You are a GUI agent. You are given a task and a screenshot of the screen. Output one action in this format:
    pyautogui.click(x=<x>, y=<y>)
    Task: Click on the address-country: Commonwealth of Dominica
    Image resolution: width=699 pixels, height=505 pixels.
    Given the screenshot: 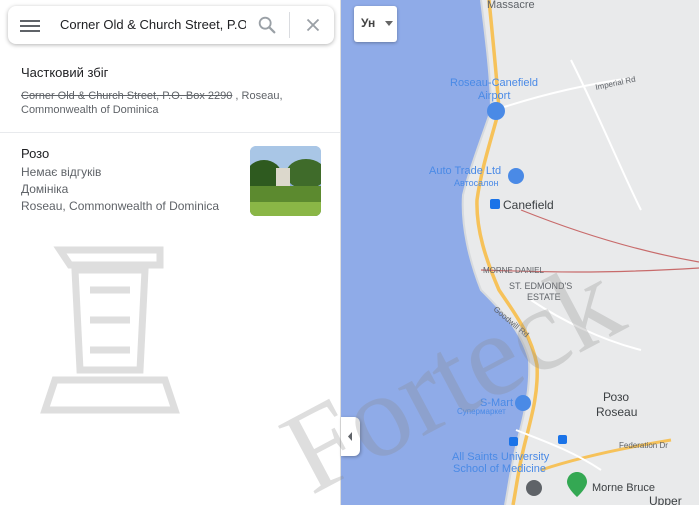 What is the action you would take?
    pyautogui.click(x=90, y=110)
    